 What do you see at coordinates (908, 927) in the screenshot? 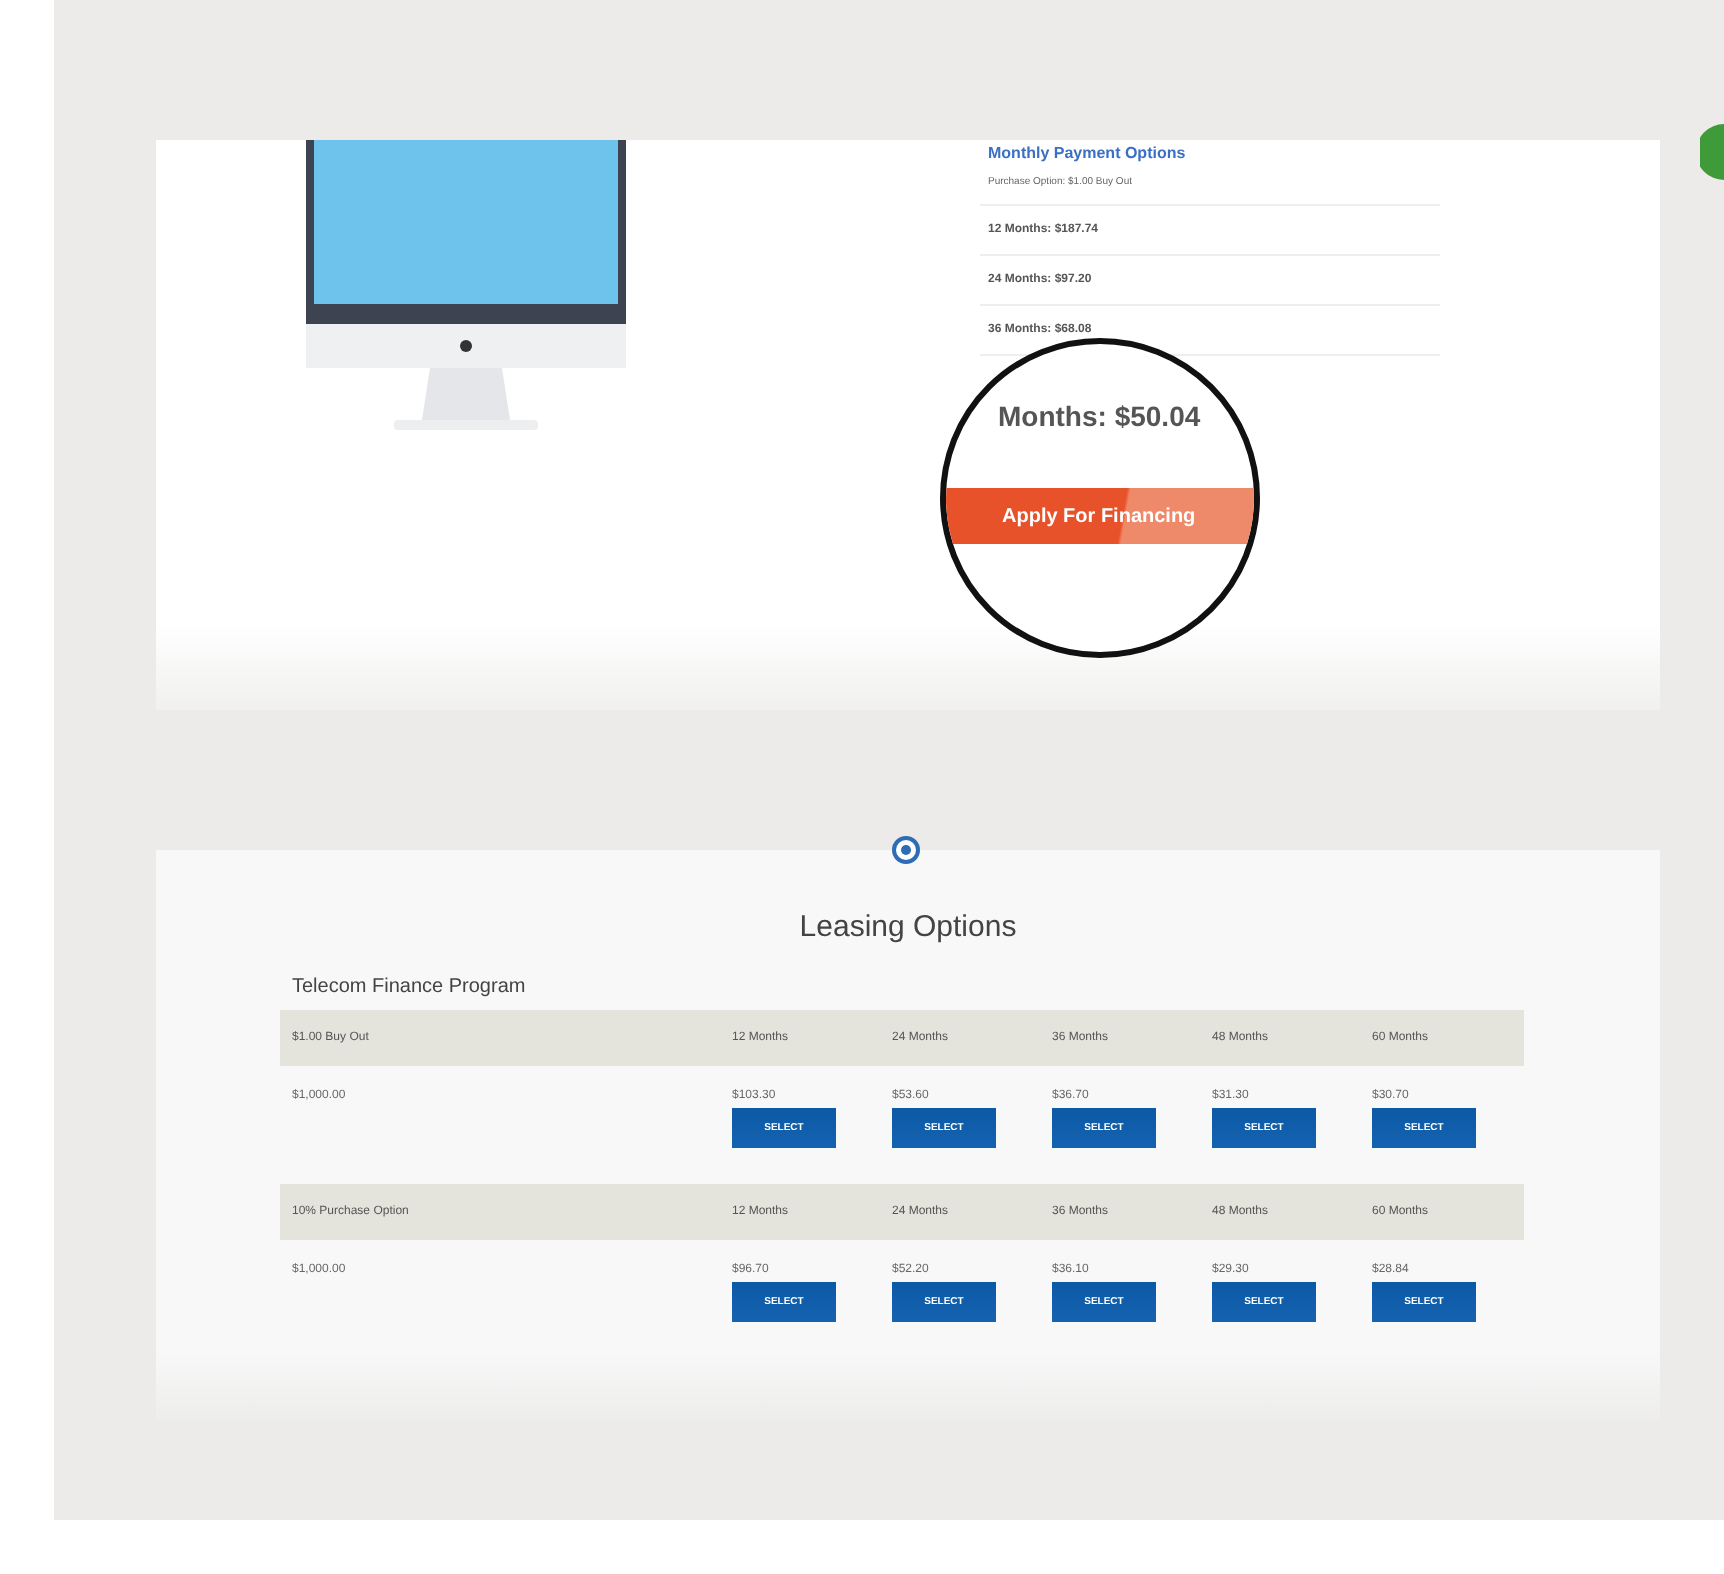
I see `section-title: Leasing Options` at bounding box center [908, 927].